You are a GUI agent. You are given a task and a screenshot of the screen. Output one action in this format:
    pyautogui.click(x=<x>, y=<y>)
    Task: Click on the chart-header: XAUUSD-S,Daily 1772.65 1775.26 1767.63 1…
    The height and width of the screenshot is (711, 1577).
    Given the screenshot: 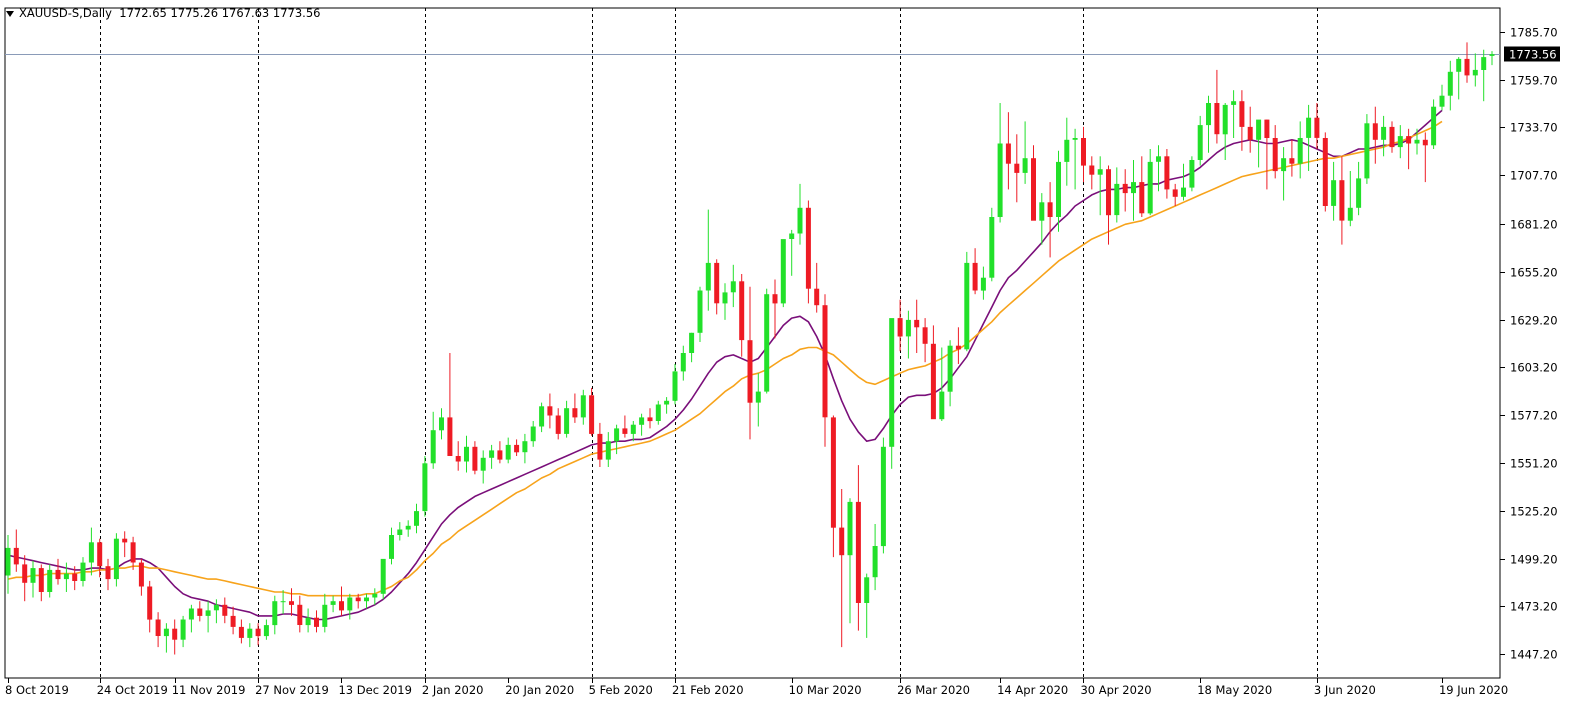 What is the action you would take?
    pyautogui.click(x=163, y=13)
    